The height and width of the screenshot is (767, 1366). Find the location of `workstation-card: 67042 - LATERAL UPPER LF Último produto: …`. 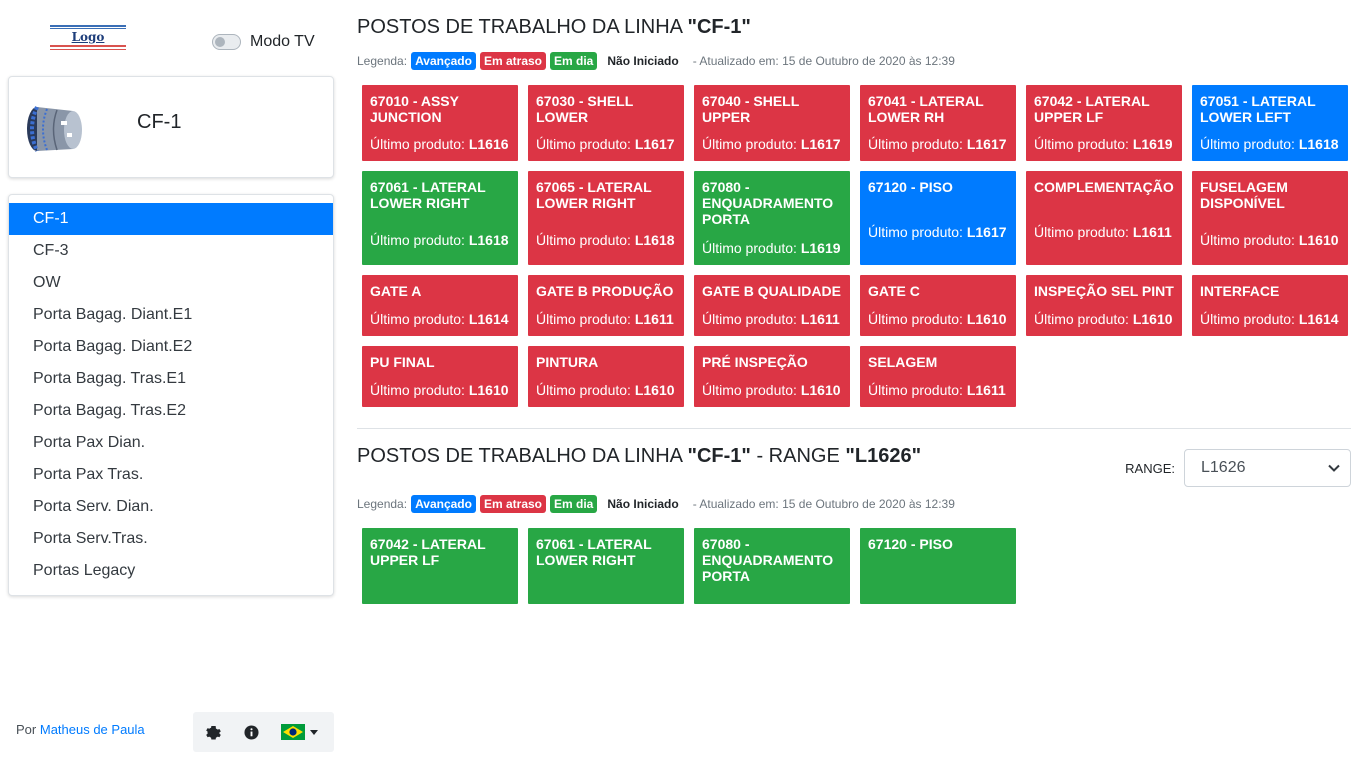

workstation-card: 67042 - LATERAL UPPER LF Último produto: … is located at coordinates (1104, 123).